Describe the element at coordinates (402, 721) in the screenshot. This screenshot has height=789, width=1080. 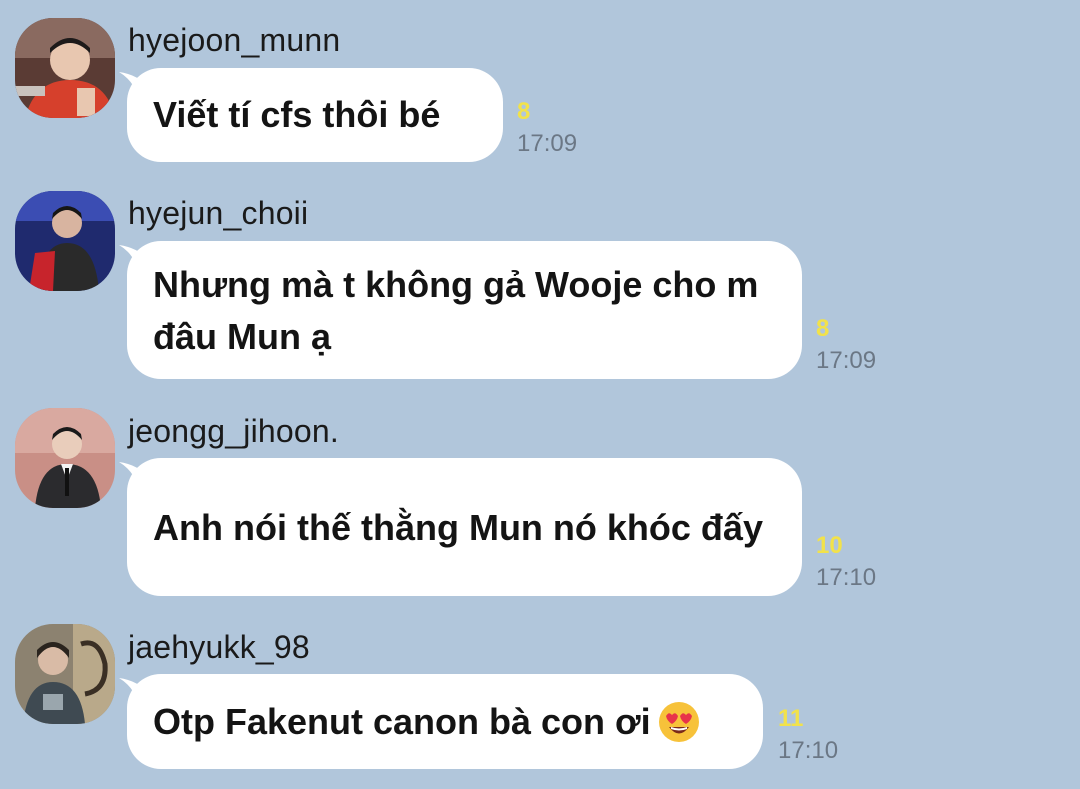
I see `message-text: Otp Fakenut canon bà con ơi` at that location.